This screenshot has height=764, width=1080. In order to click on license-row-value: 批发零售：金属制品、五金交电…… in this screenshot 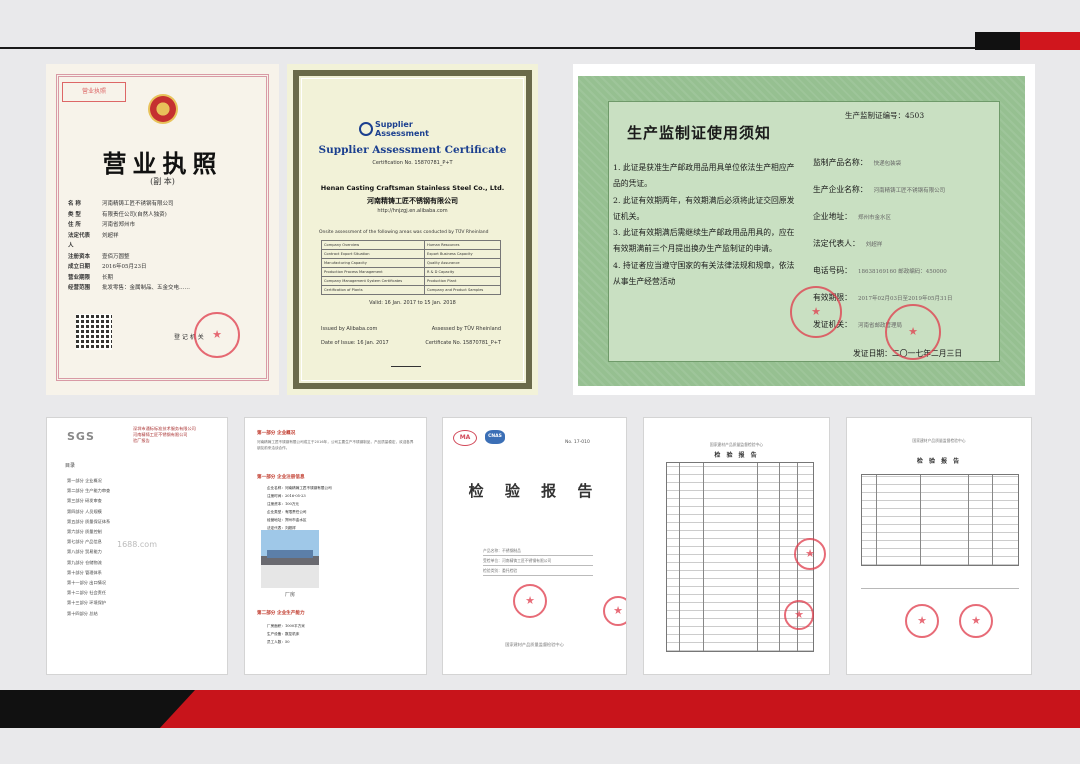, I will do `click(146, 288)`.